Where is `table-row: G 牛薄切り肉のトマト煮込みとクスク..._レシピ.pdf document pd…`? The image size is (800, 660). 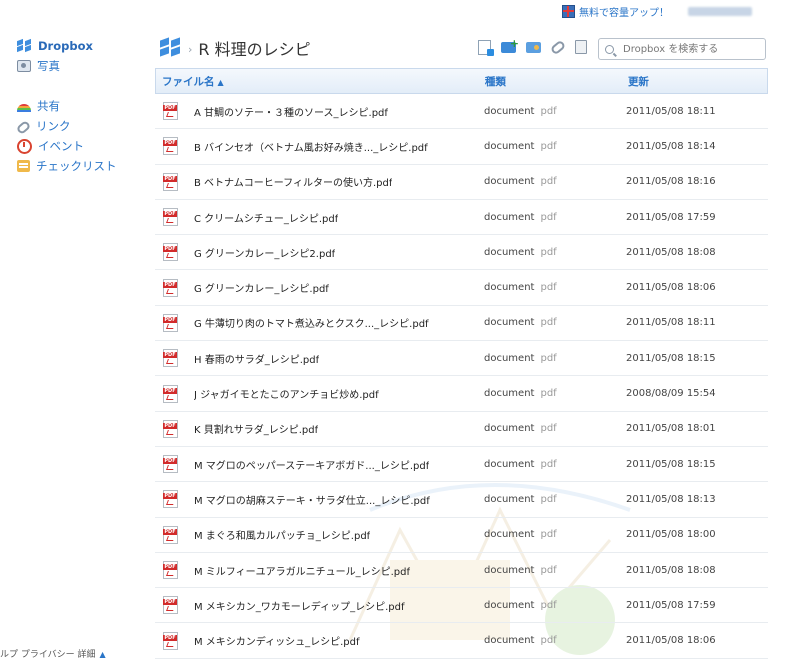 table-row: G 牛薄切り肉のトマト煮込みとクスク..._レシピ.pdf document pd… is located at coordinates (461, 324).